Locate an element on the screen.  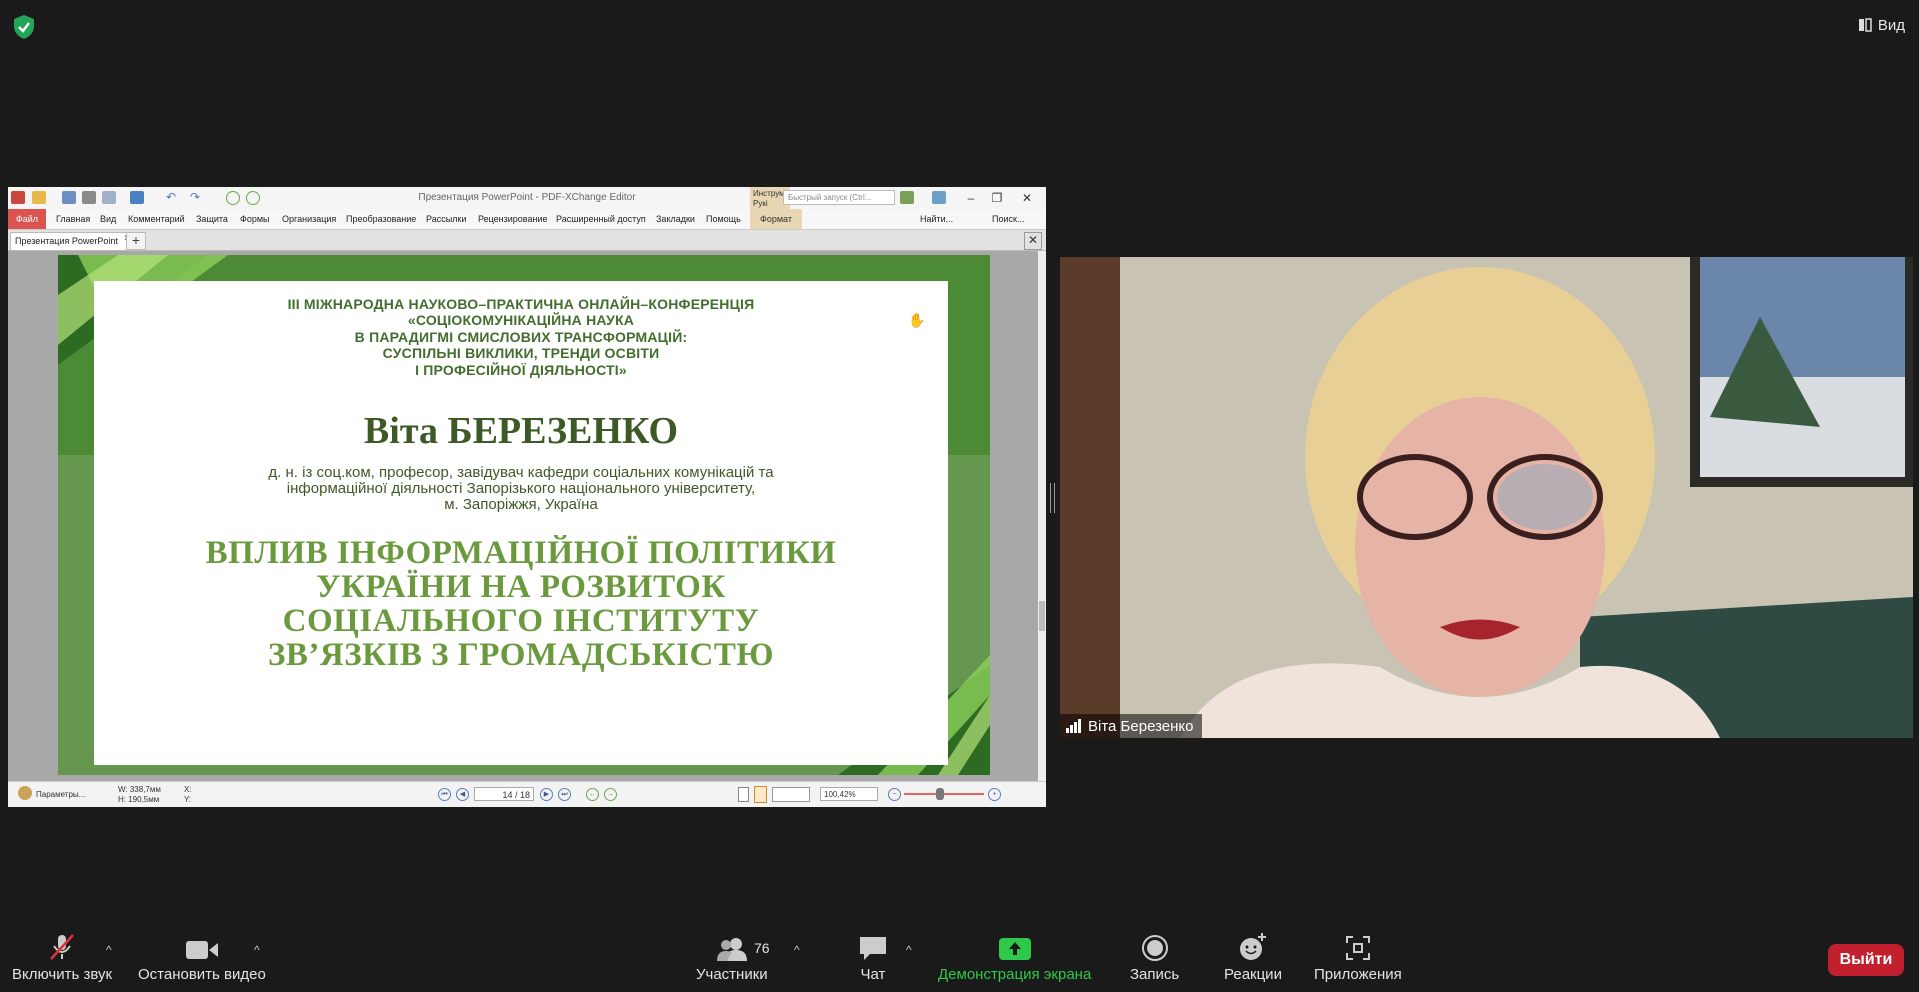
fullscreen-icon is located at coordinates (939, 197).